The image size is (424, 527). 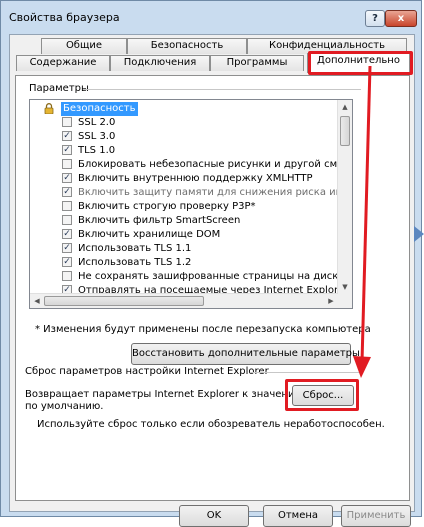 What do you see at coordinates (49, 108) in the screenshot?
I see `lock-icon` at bounding box center [49, 108].